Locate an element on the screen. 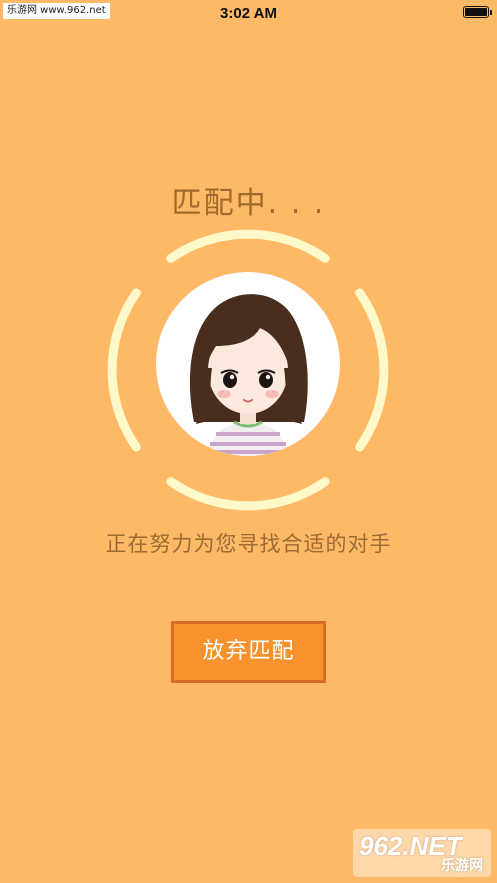 This screenshot has height=883, width=497. ring-arc-top is located at coordinates (248, 246).